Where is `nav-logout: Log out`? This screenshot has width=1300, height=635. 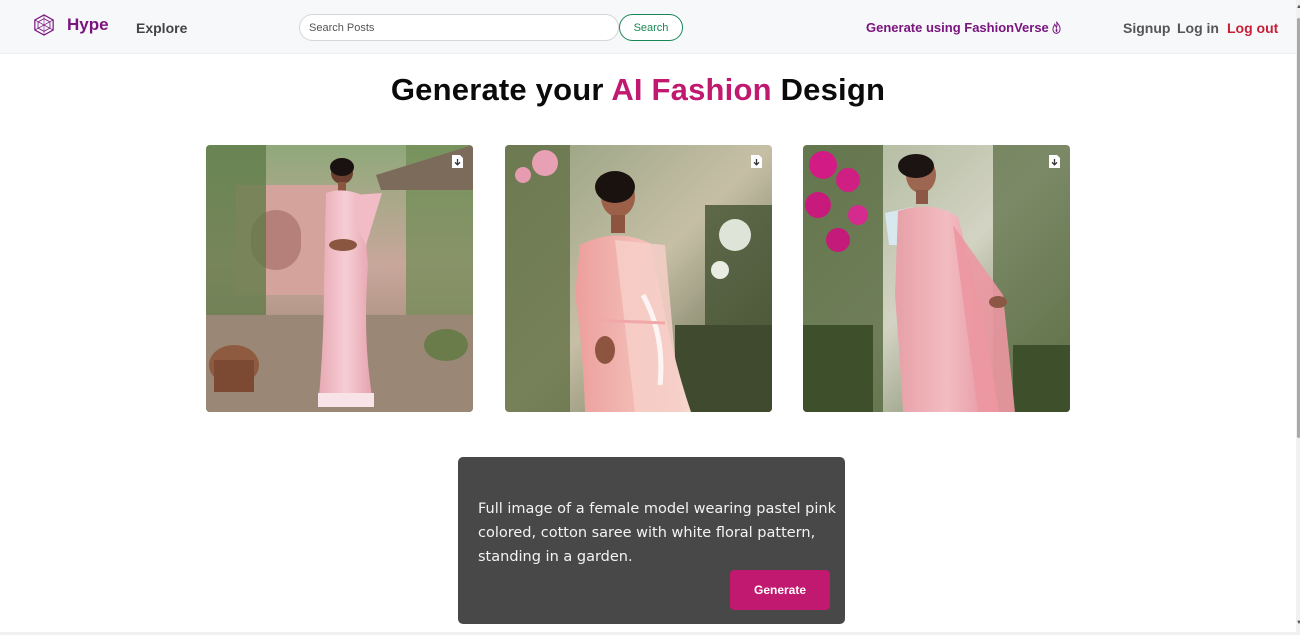 nav-logout: Log out is located at coordinates (1252, 28).